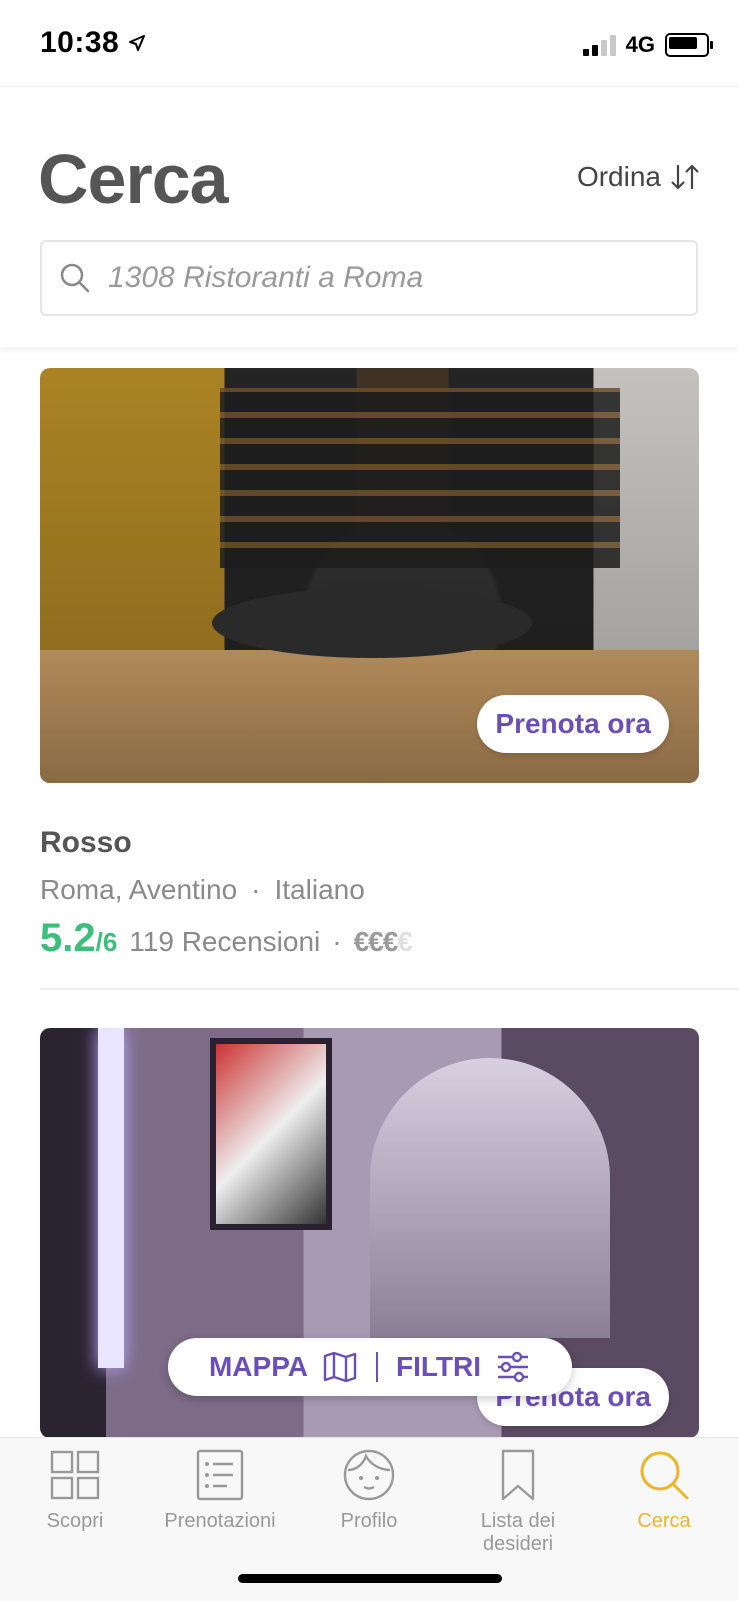  I want to click on filters-label: FILTRI, so click(439, 1366).